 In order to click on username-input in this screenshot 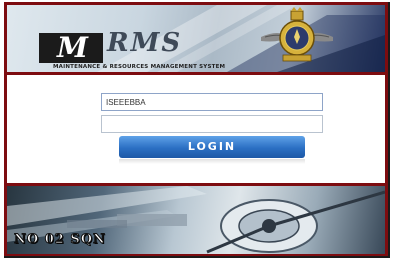, I will do `click(212, 102)`.